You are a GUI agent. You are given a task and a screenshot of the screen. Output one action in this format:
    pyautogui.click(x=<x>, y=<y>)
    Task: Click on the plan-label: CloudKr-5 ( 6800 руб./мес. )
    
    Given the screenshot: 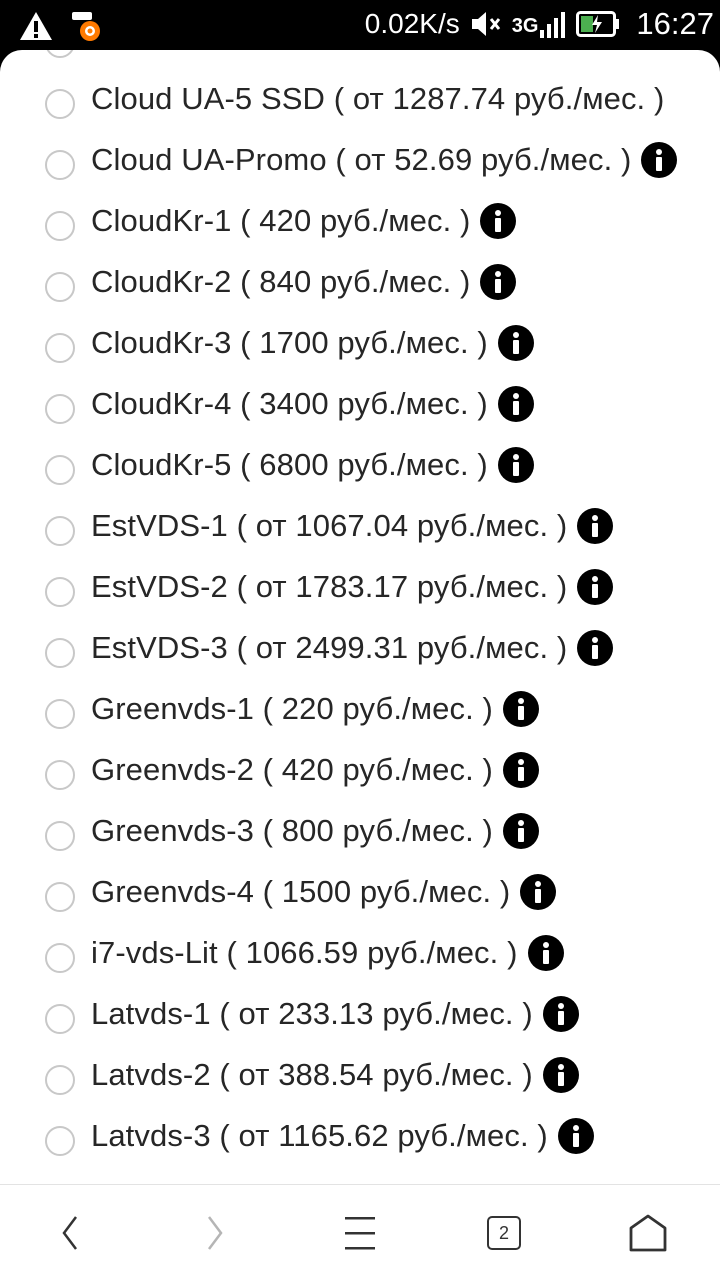 What is the action you would take?
    pyautogui.click(x=312, y=465)
    